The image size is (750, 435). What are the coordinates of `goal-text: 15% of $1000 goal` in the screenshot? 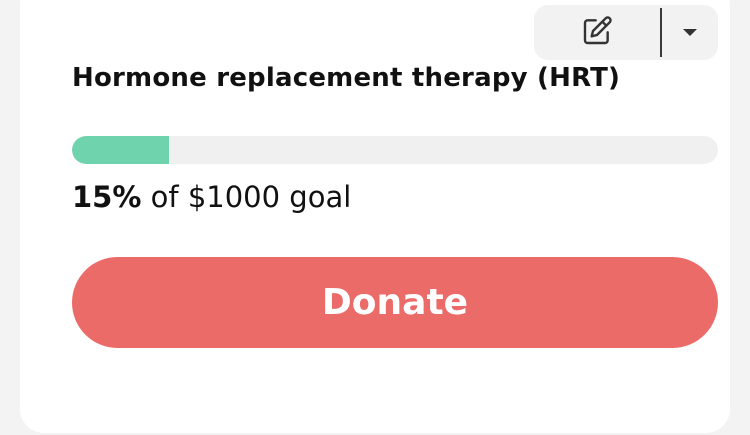 It's located at (211, 197).